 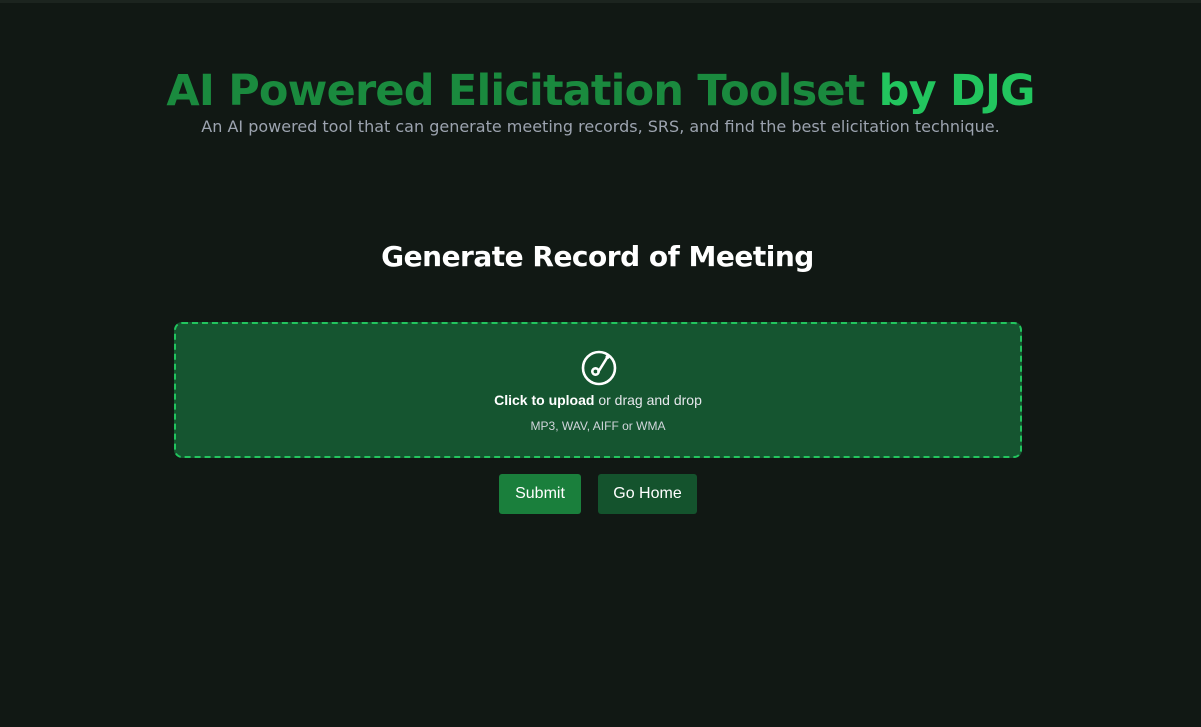 What do you see at coordinates (598, 426) in the screenshot?
I see `upload-formats: MP3, WAV, AIFF or WMA` at bounding box center [598, 426].